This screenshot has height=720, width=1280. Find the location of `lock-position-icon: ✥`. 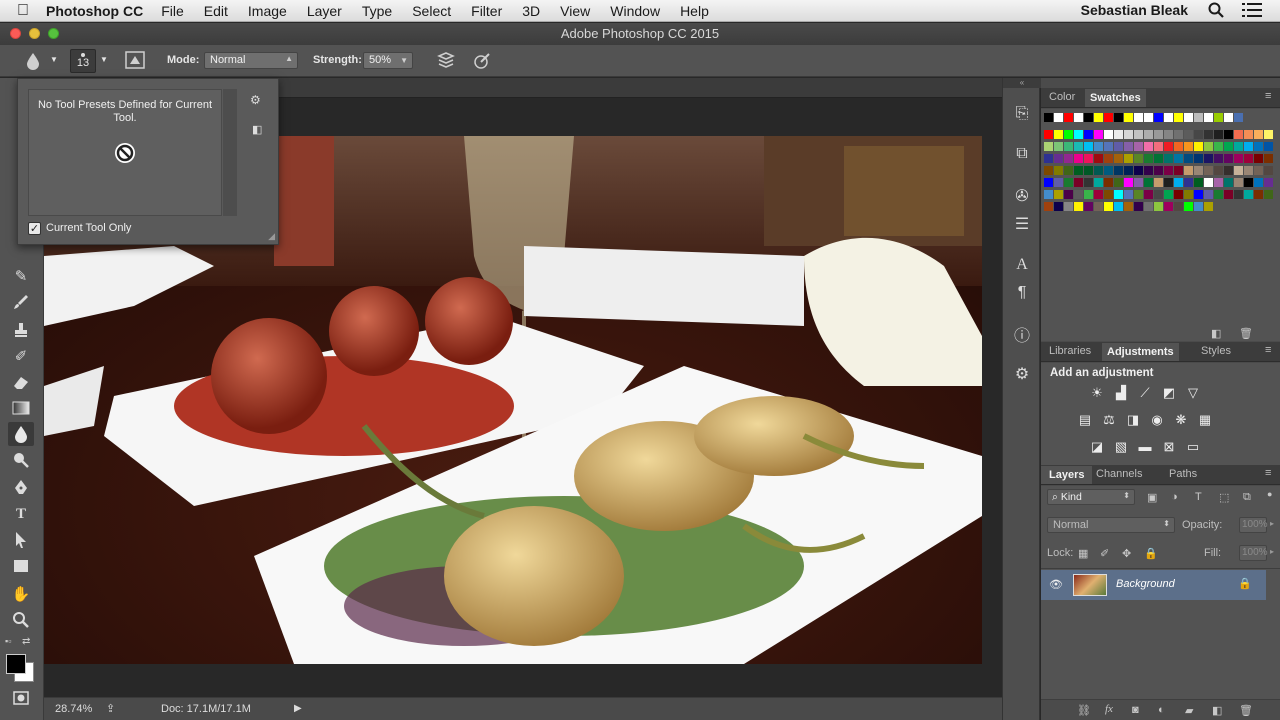

lock-position-icon: ✥ is located at coordinates (1126, 553).